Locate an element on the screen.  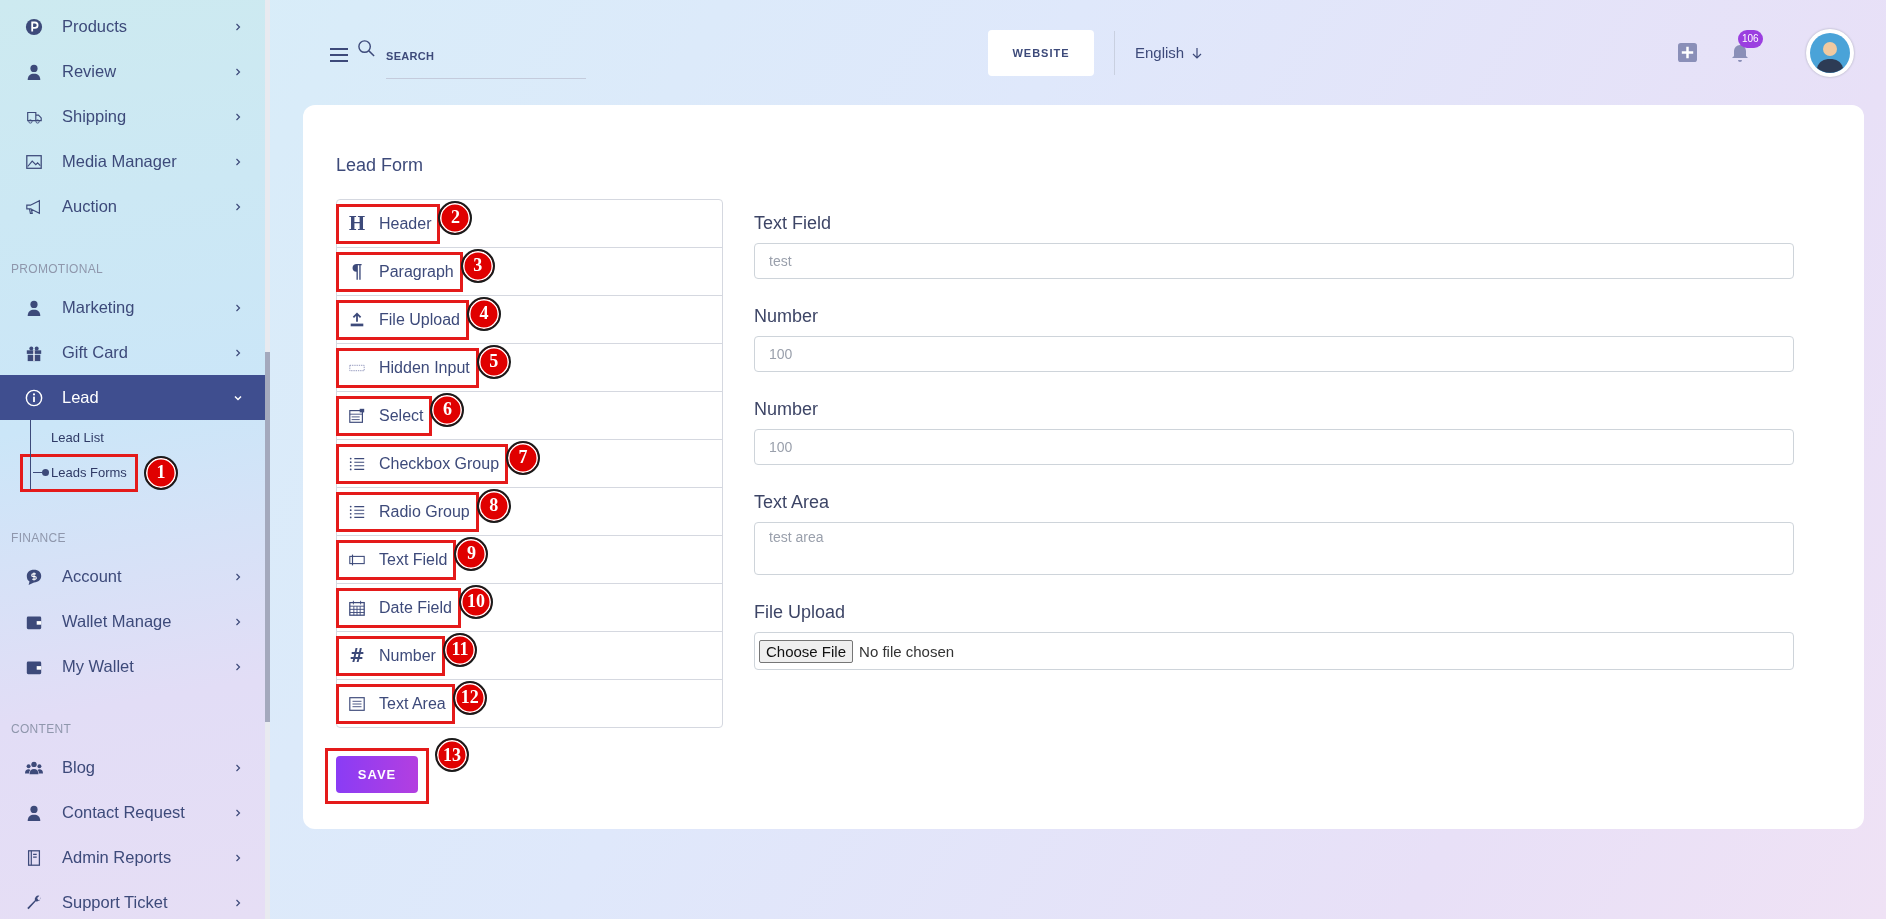
sidebar-label: Products is located at coordinates (95, 26).